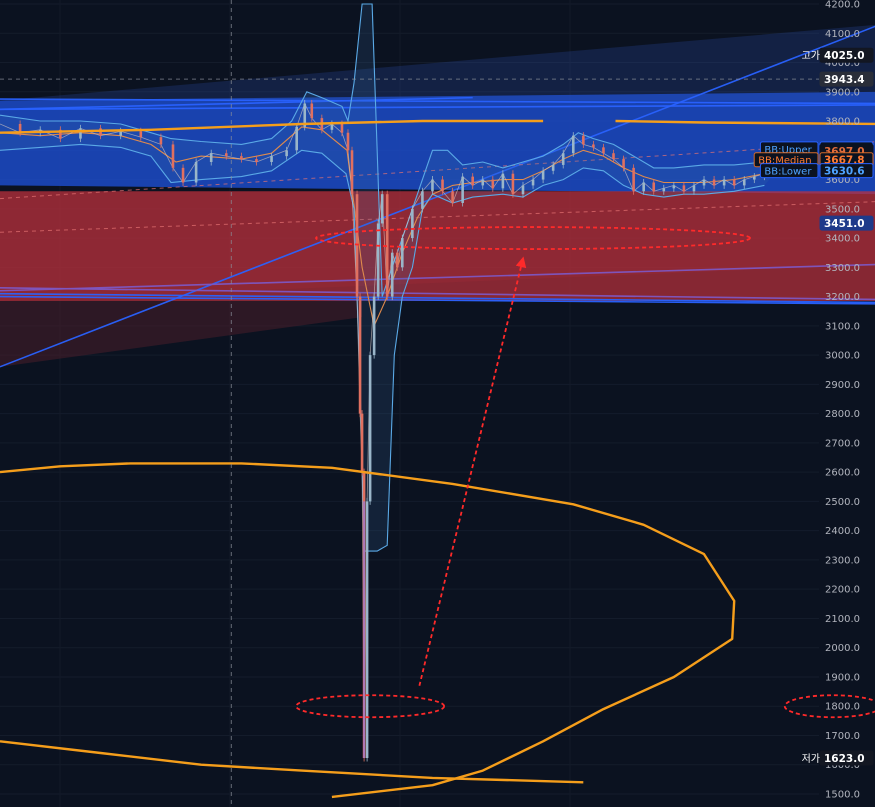 This screenshot has width=875, height=807. Describe the element at coordinates (842, 268) in the screenshot. I see `y-tick-label: 3300.0` at that location.